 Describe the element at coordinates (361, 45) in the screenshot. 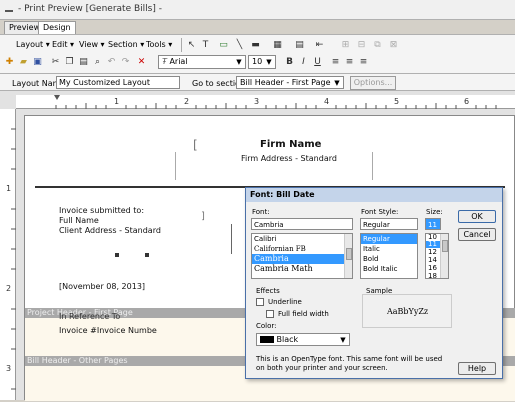

I see `size-icon: ⊟` at that location.